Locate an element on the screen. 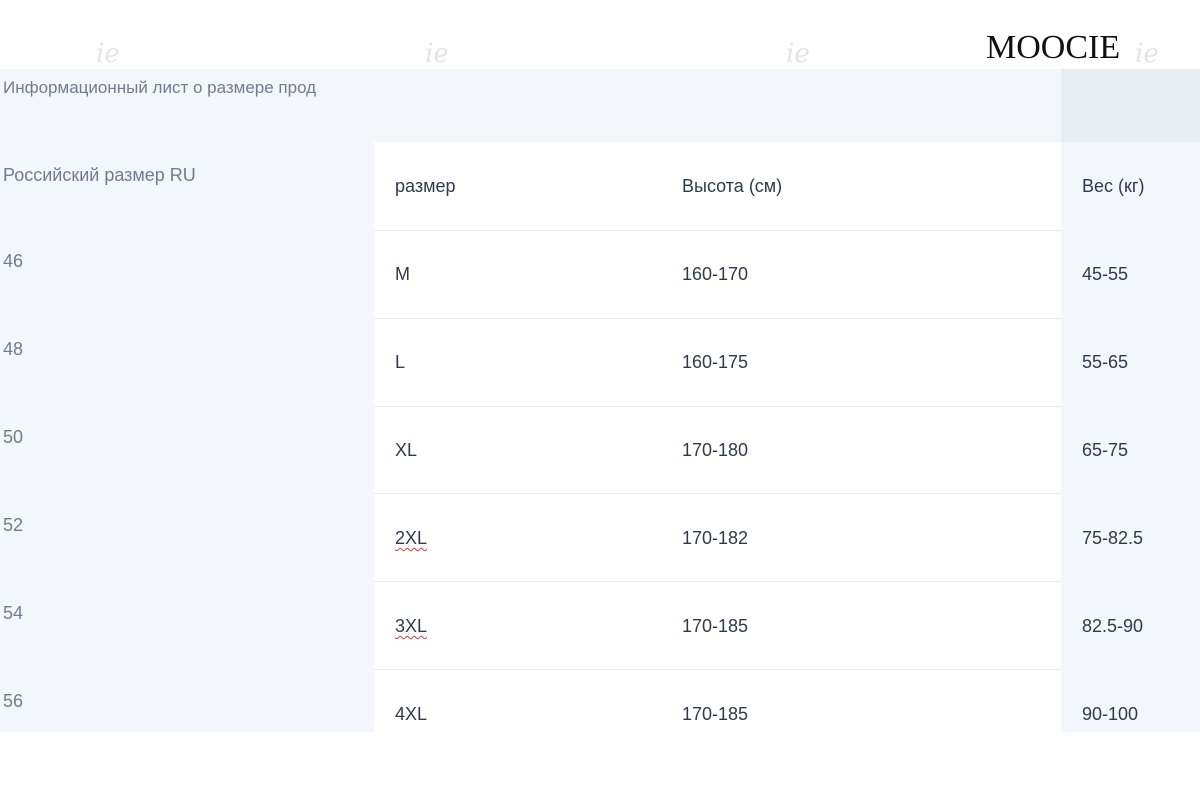  cell-ru-size: 54 is located at coordinates (13, 613).